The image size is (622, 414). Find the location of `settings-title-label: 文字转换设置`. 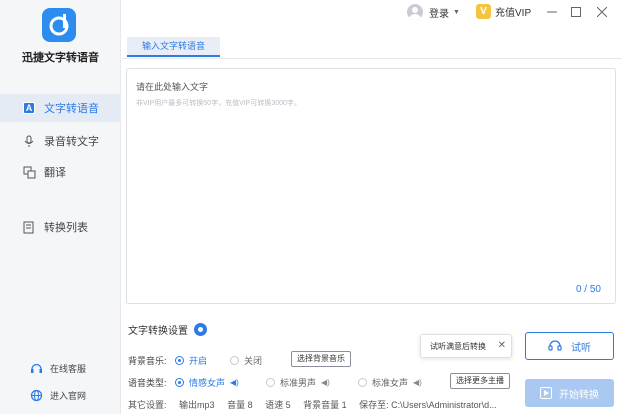

settings-title-label: 文字转换设置 is located at coordinates (158, 331).